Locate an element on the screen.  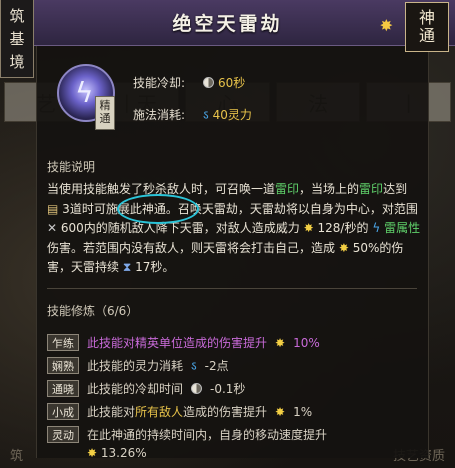
cost-label: 施法消耗: is located at coordinates (159, 115).